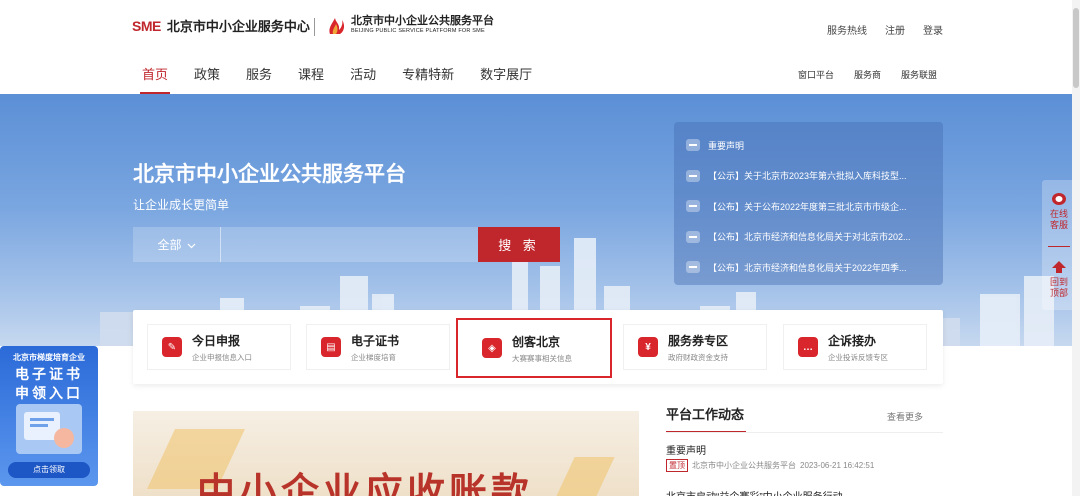 The width and height of the screenshot is (1080, 496). Describe the element at coordinates (337, 26) in the screenshot. I see `flame-logo-icon` at that location.